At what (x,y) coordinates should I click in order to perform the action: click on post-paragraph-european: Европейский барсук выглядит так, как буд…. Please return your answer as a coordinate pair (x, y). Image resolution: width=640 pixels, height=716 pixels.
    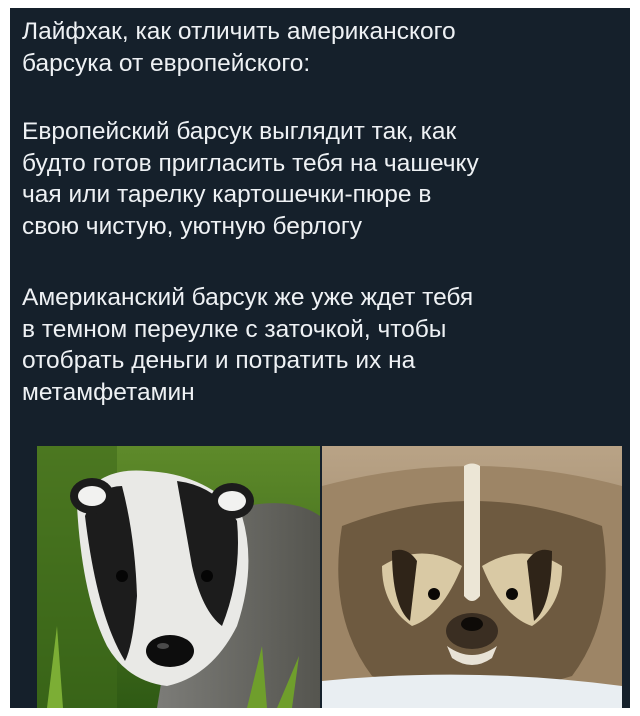
    Looking at the image, I should click on (250, 179).